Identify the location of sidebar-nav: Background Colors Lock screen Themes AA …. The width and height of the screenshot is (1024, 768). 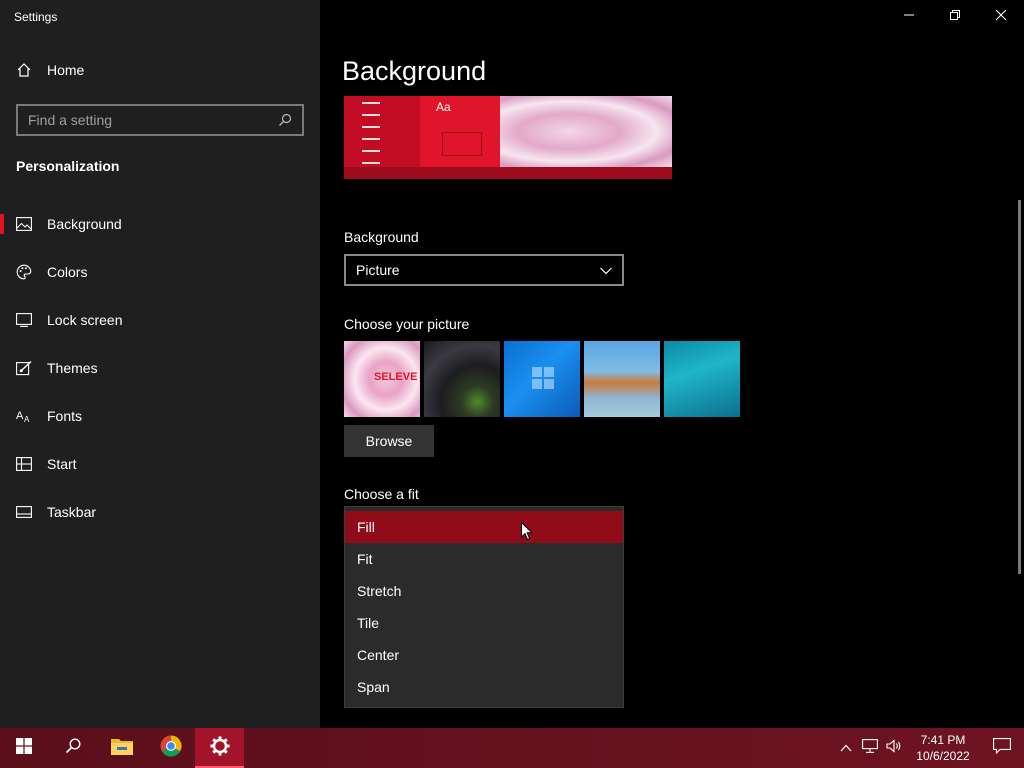
(160, 368).